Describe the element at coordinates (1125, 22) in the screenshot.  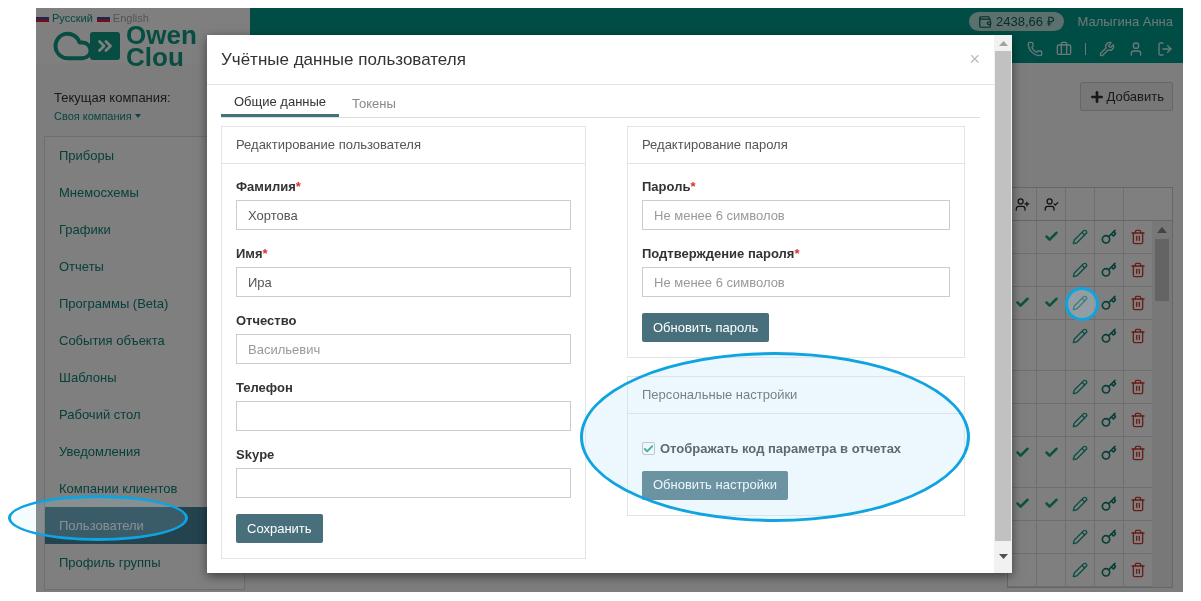
I see `user-name: Малыгина Анна` at that location.